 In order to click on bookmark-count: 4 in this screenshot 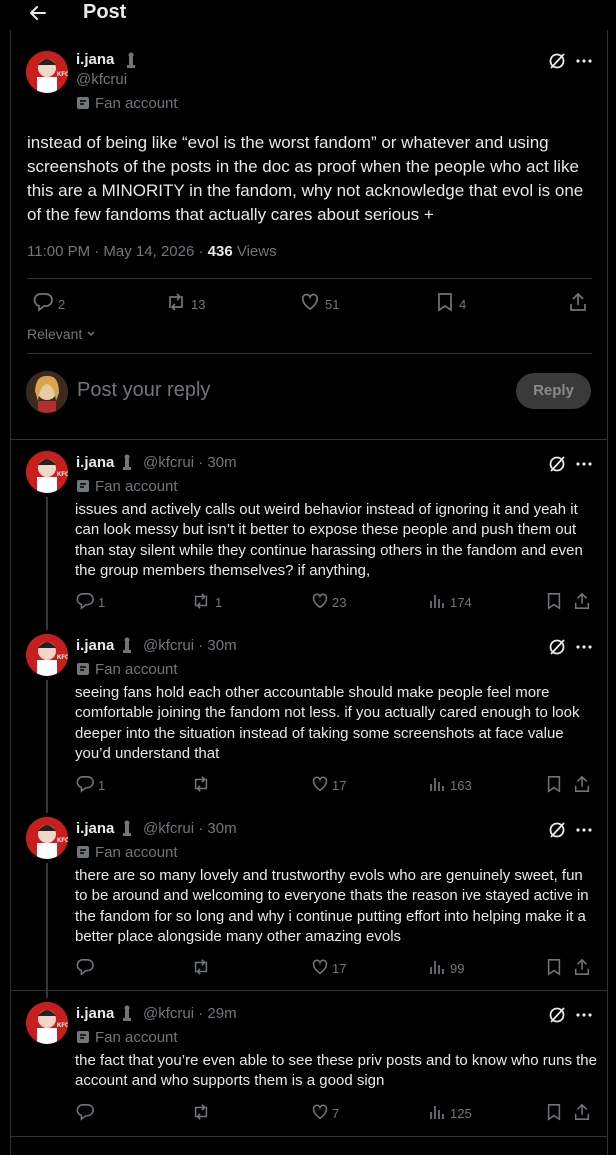, I will do `click(463, 304)`.